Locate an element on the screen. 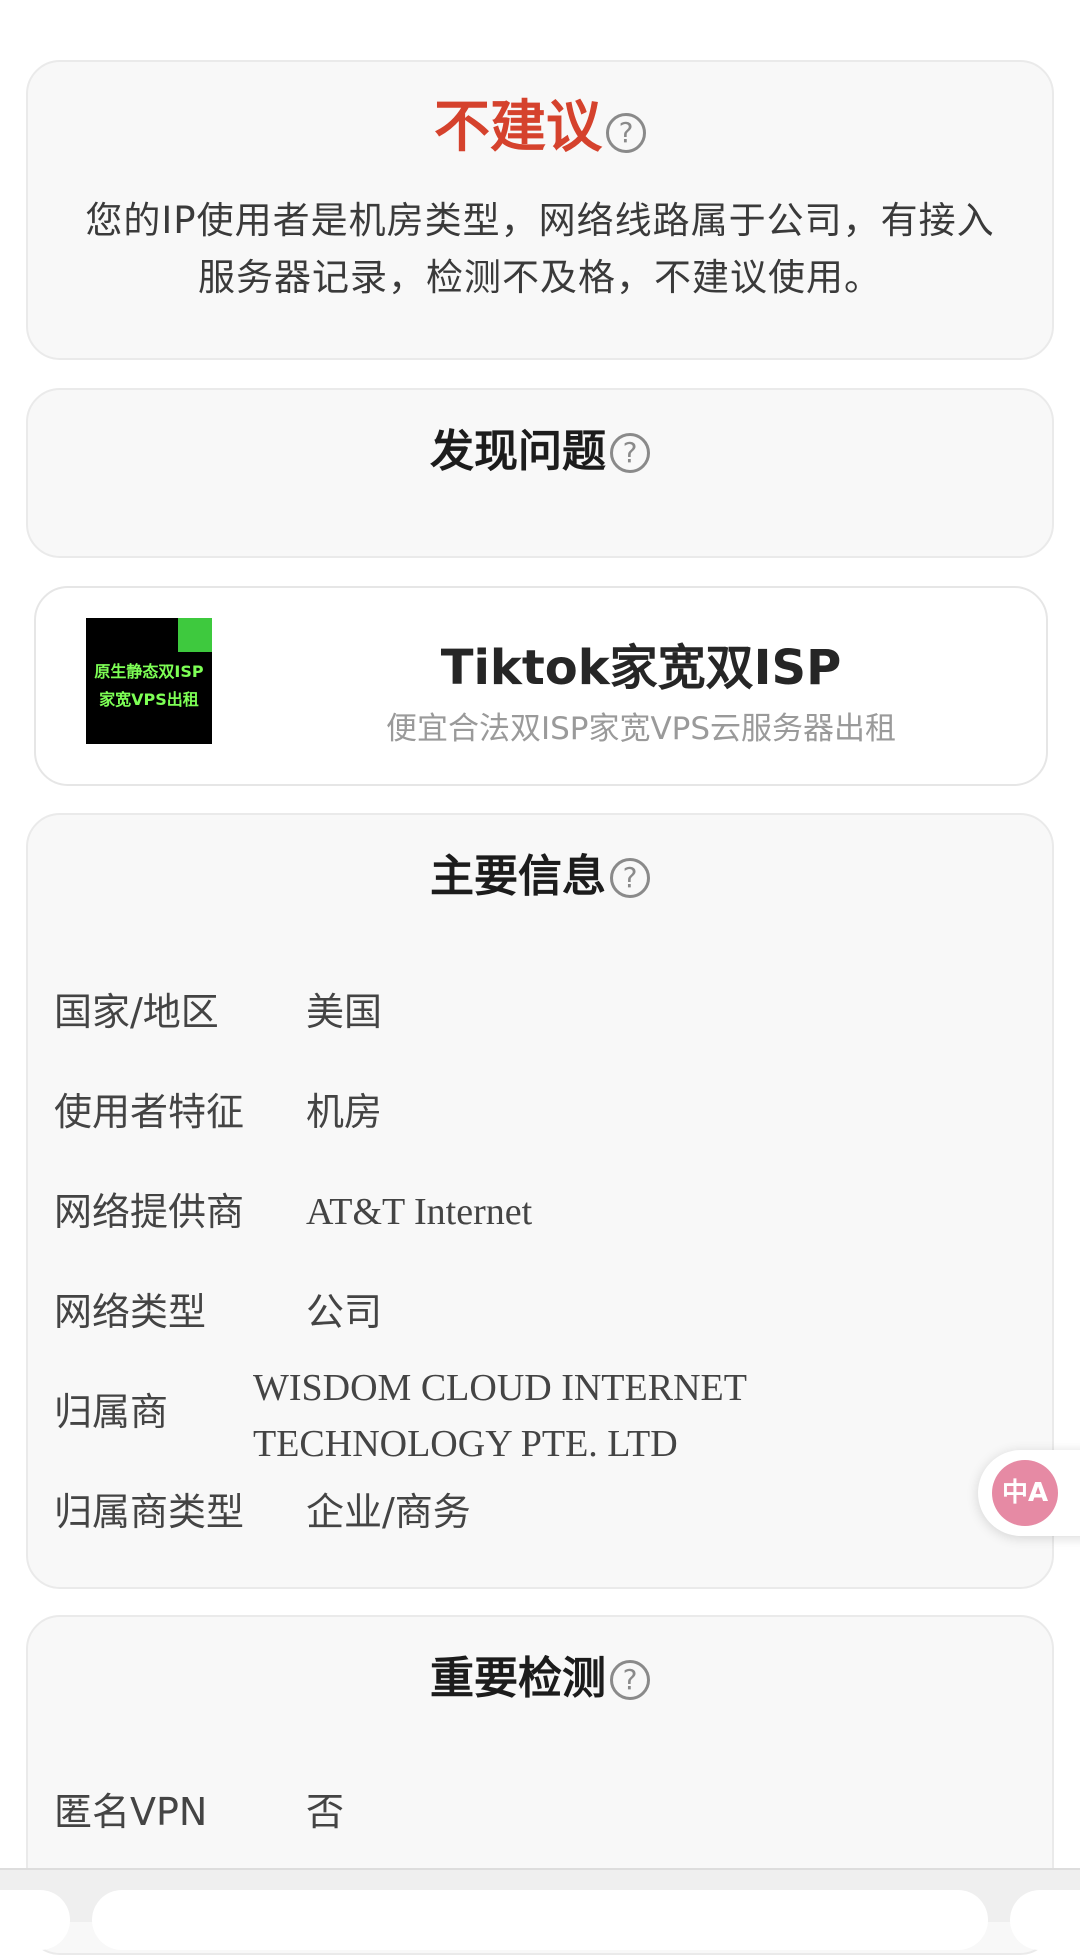  info-value: 机房 is located at coordinates (344, 1112).